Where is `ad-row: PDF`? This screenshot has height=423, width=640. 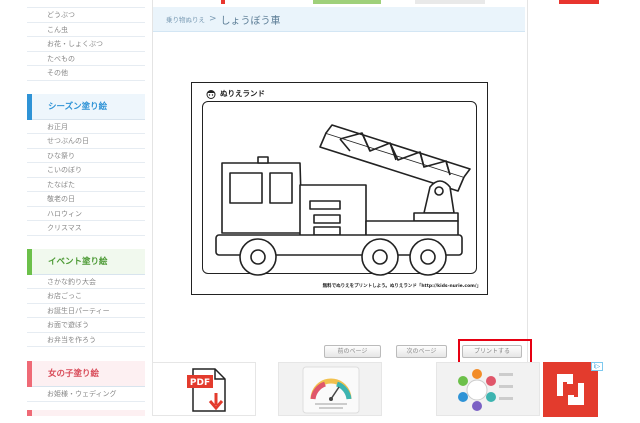
ad-row: PDF is located at coordinates (346, 390).